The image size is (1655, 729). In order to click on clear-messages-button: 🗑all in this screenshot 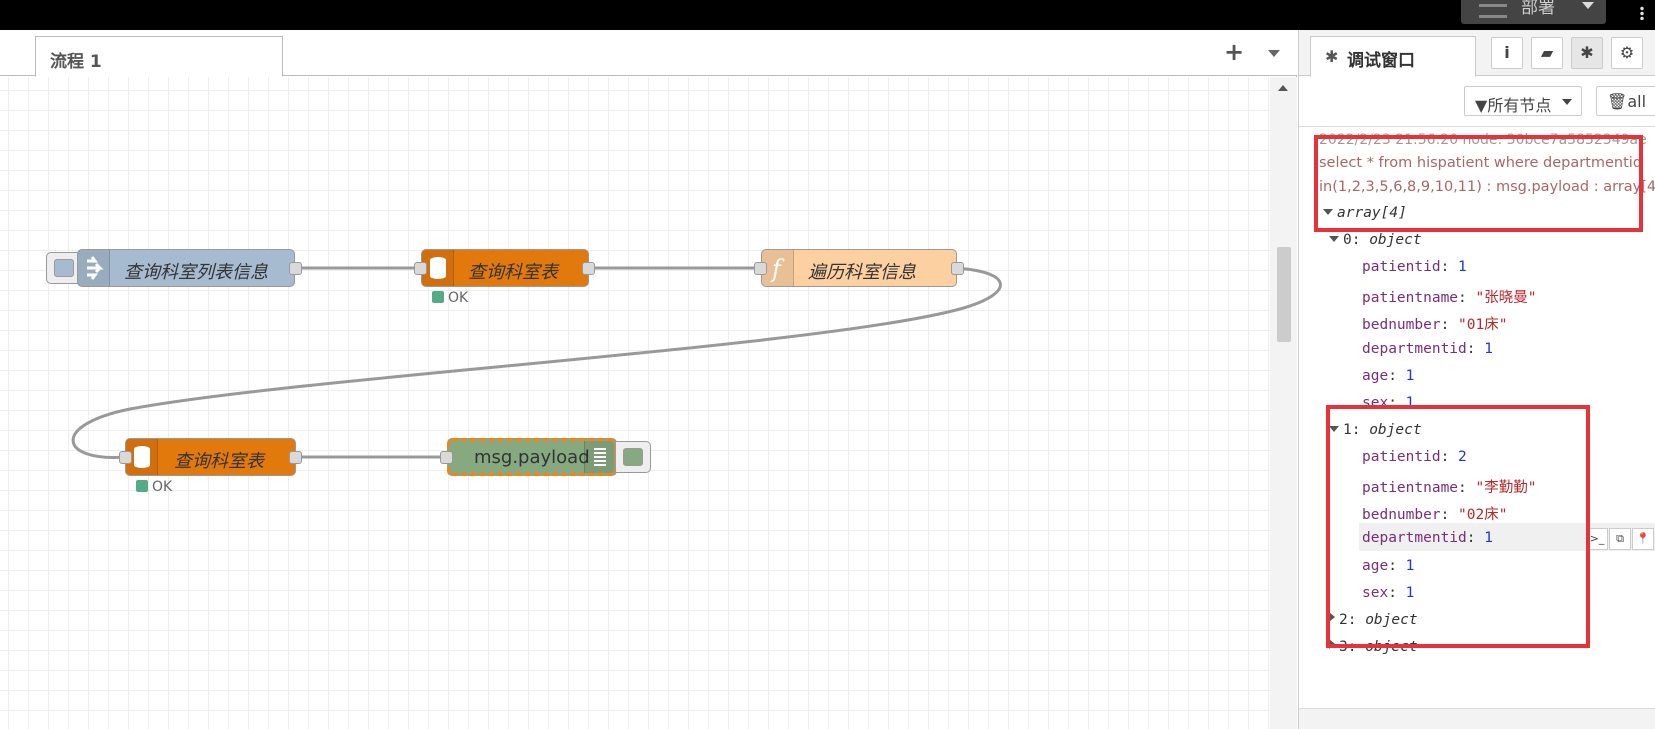, I will do `click(1625, 101)`.